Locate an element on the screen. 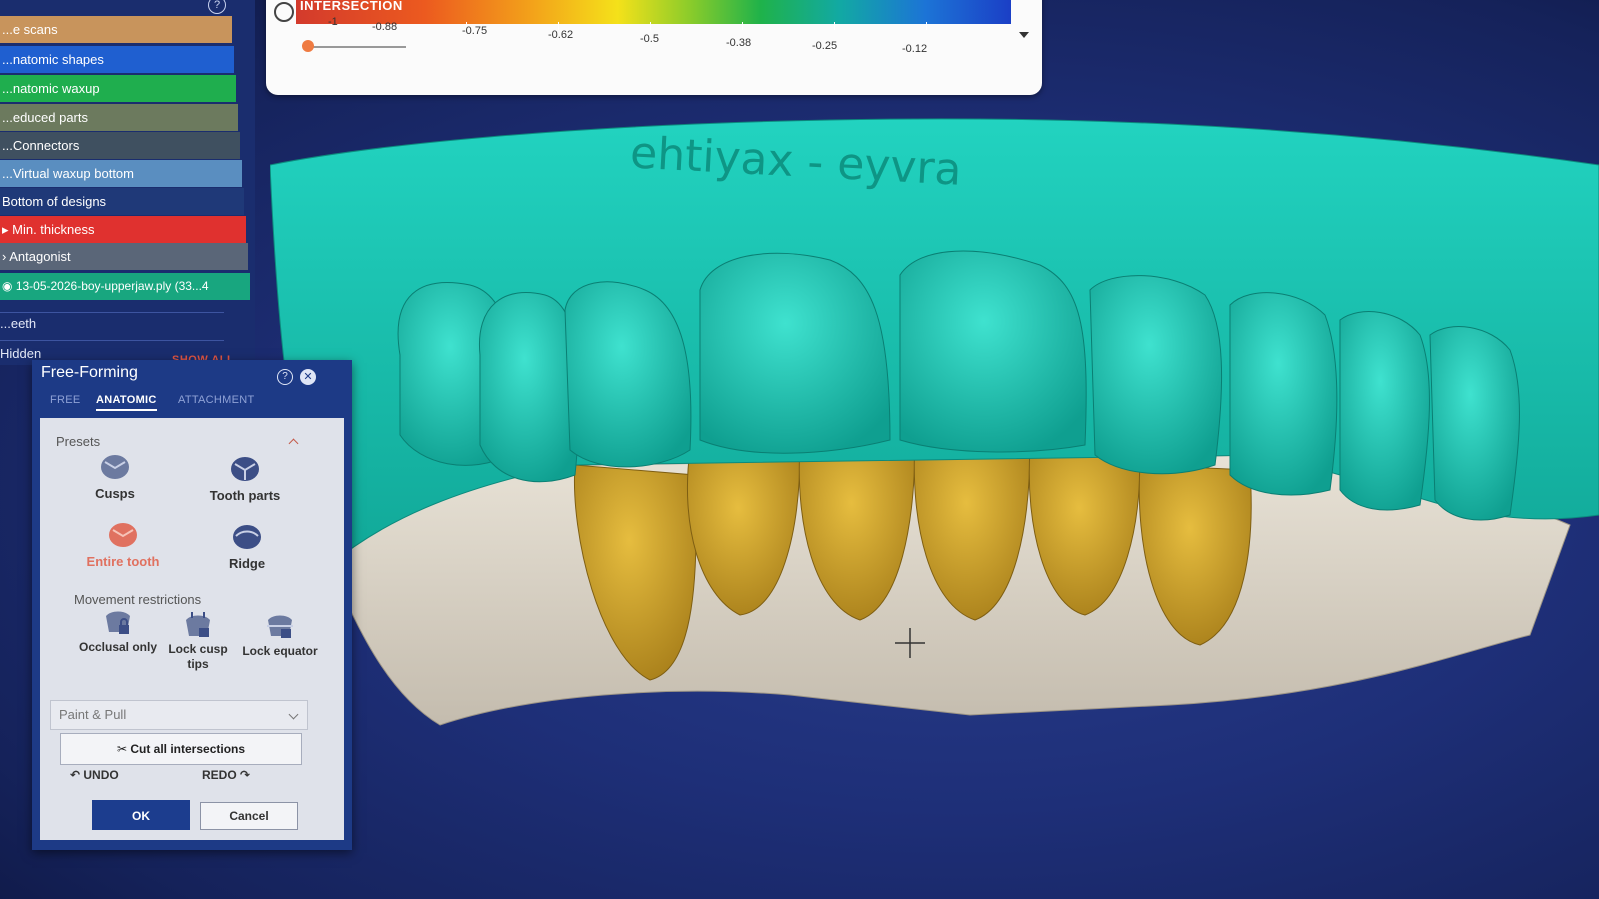 The width and height of the screenshot is (1599, 899). preset-entire-tooth: Entire tooth is located at coordinates (123, 545).